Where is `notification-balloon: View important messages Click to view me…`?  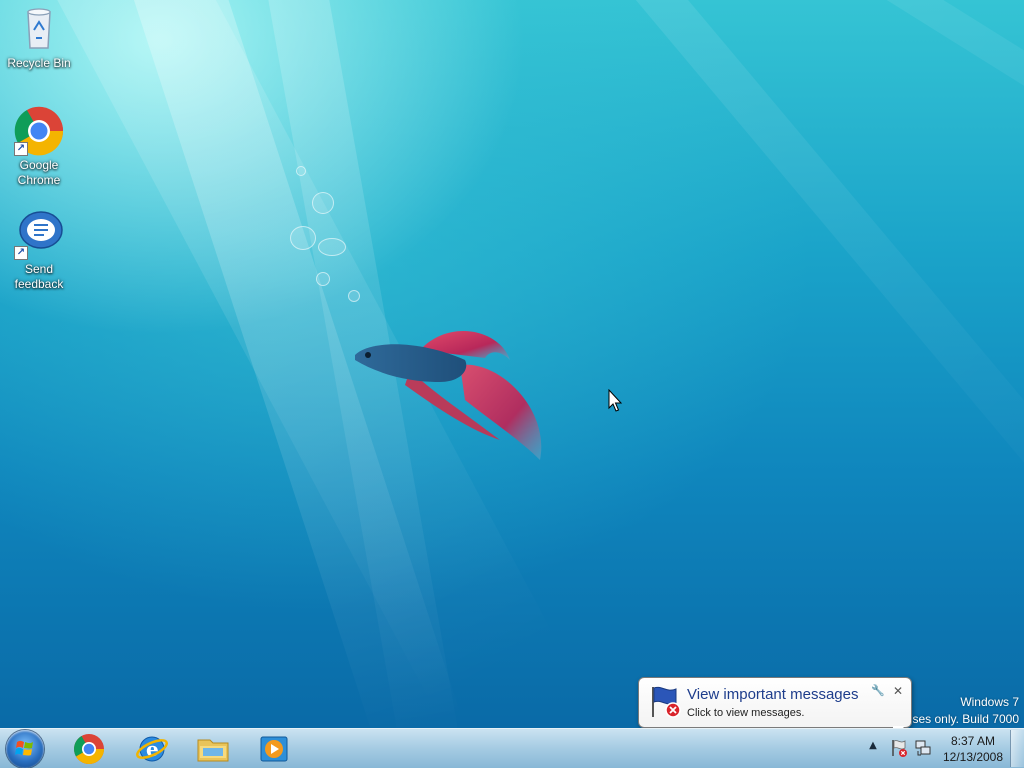
notification-balloon: View important messages Click to view me… is located at coordinates (775, 702).